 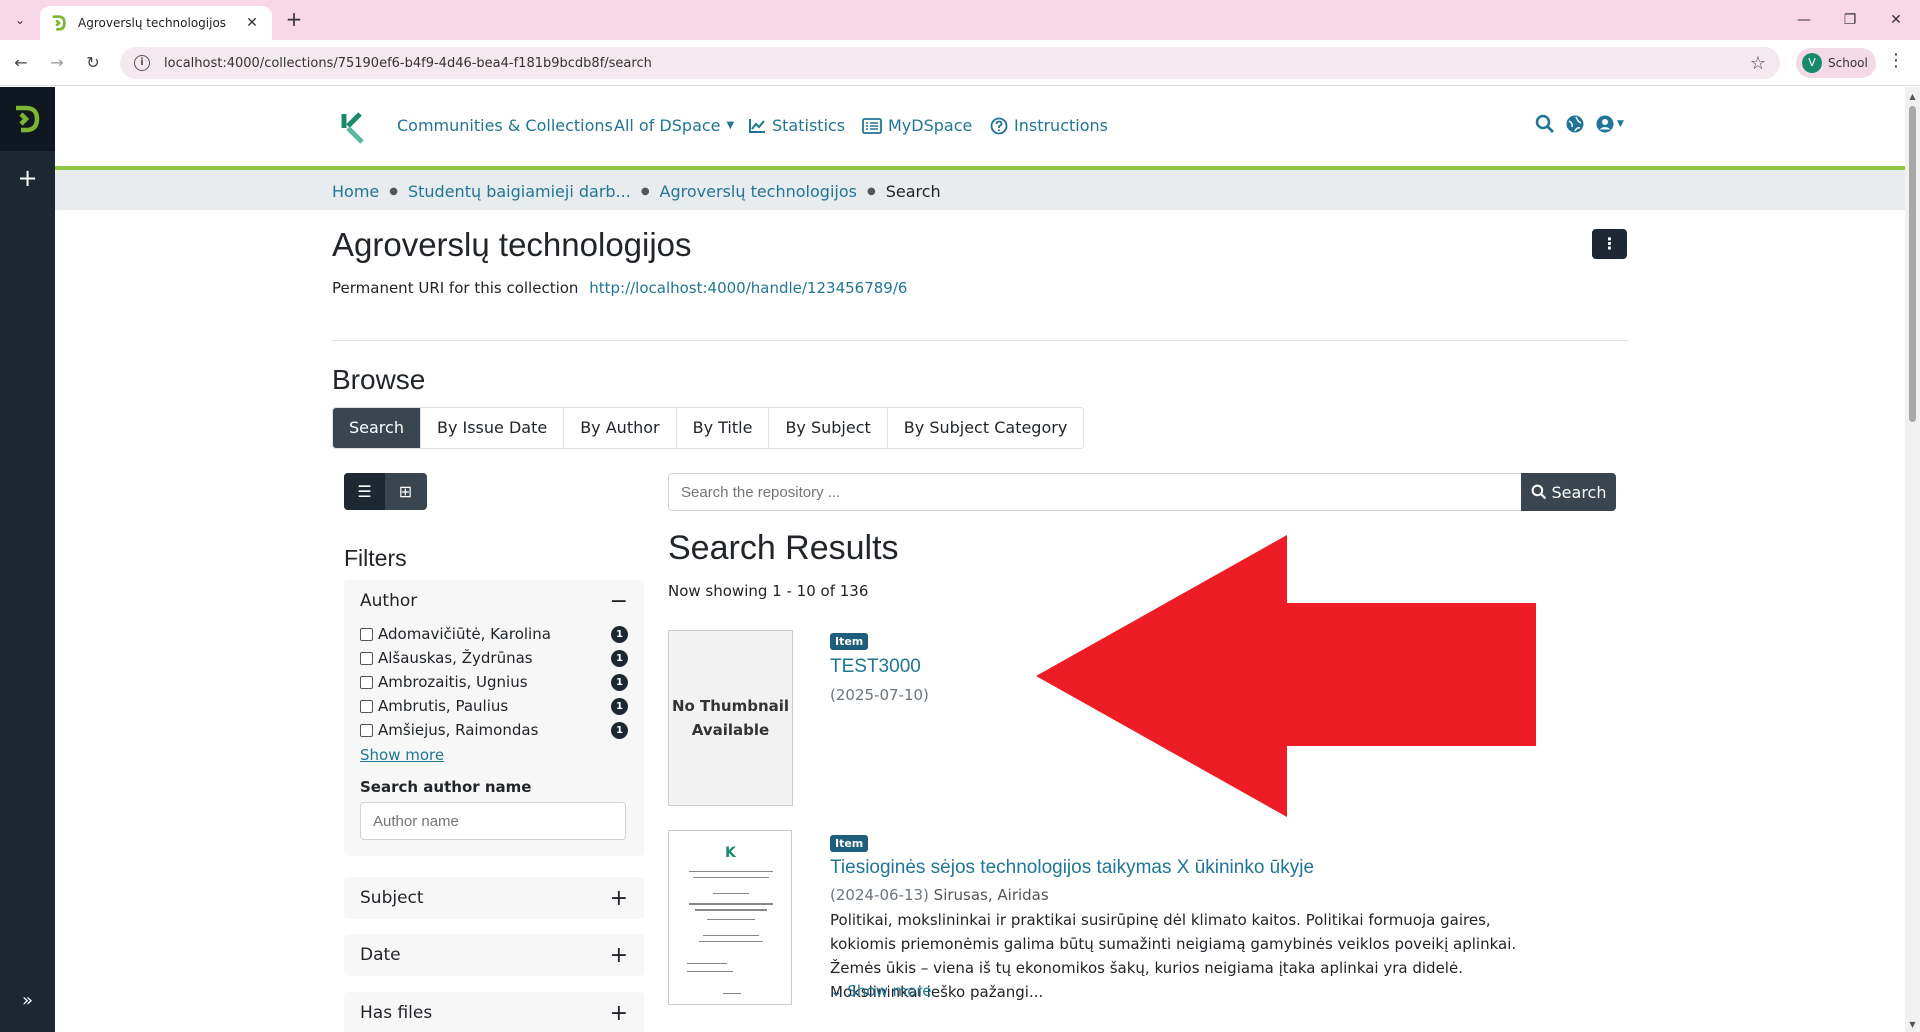 What do you see at coordinates (364, 491) in the screenshot?
I see `list-view-icon: ☰` at bounding box center [364, 491].